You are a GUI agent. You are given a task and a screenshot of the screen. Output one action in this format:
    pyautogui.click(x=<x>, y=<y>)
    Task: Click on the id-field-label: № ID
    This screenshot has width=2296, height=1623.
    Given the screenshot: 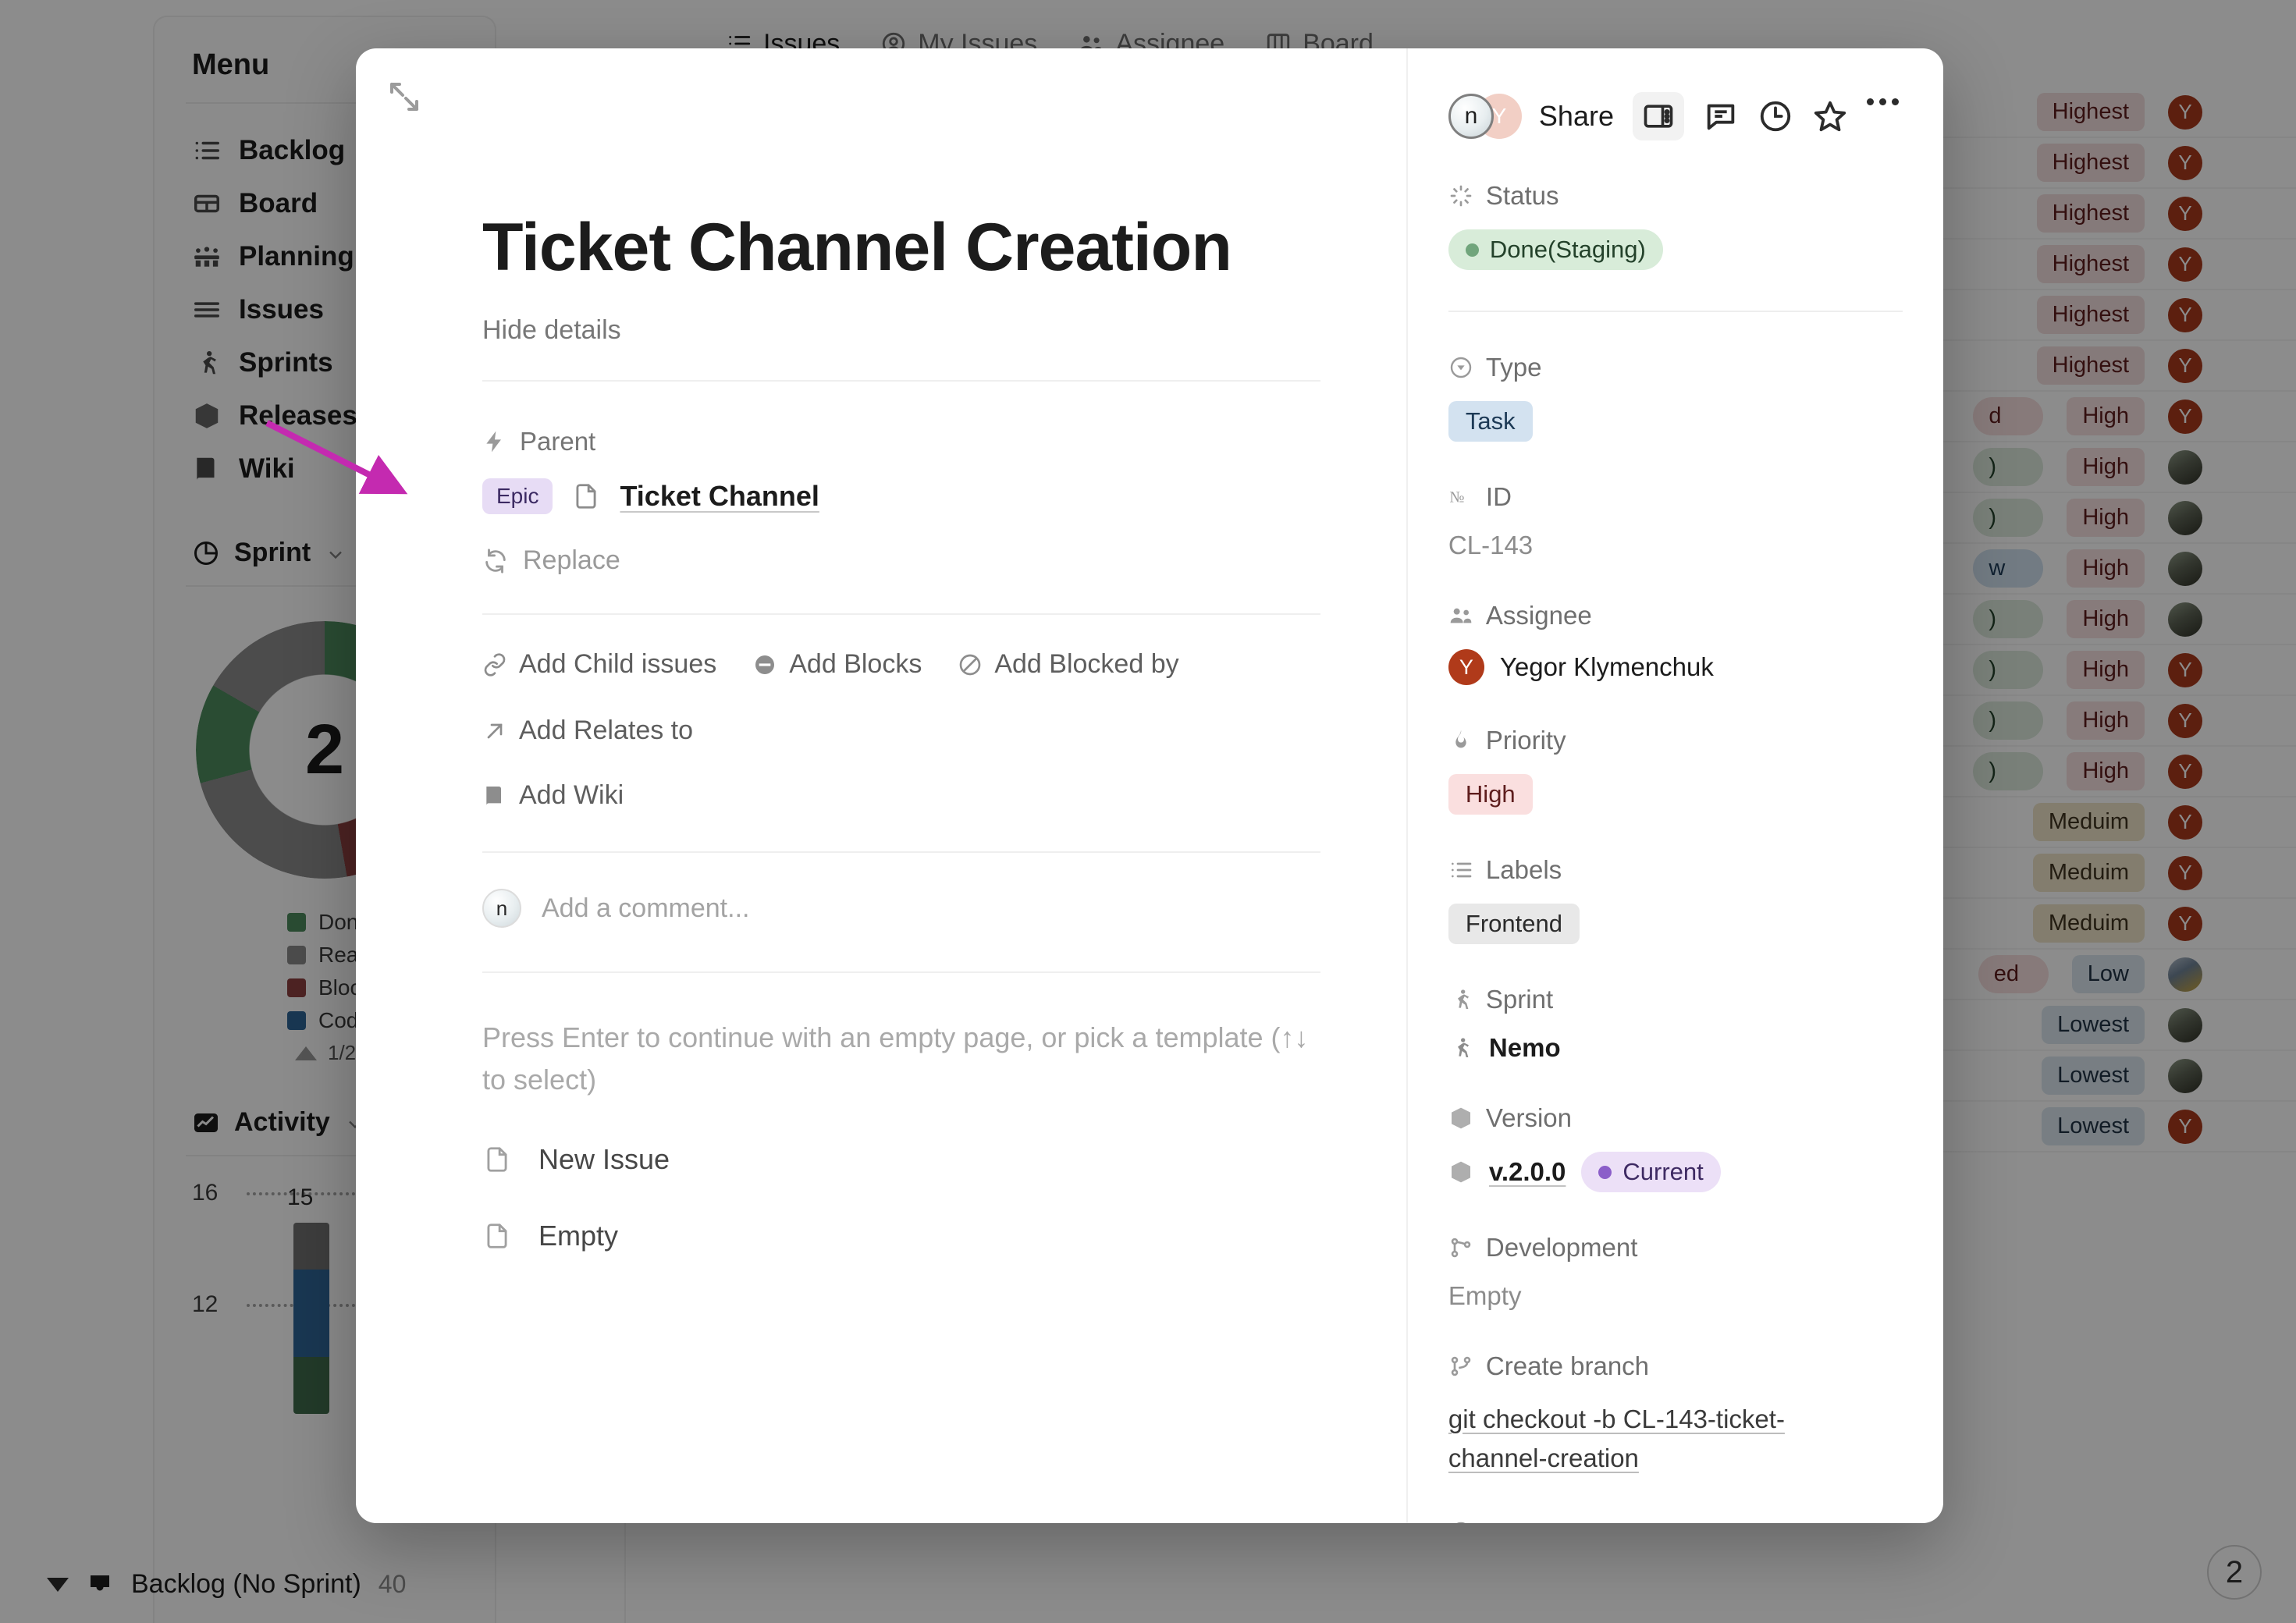 What is the action you would take?
    pyautogui.click(x=1676, y=497)
    